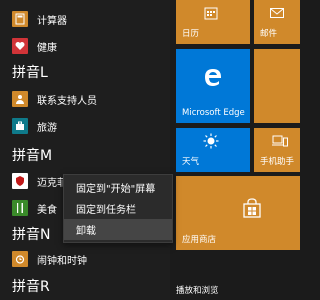  I want to click on menu-item-pin-to-taskbar: 固定到任务栏, so click(118, 208).